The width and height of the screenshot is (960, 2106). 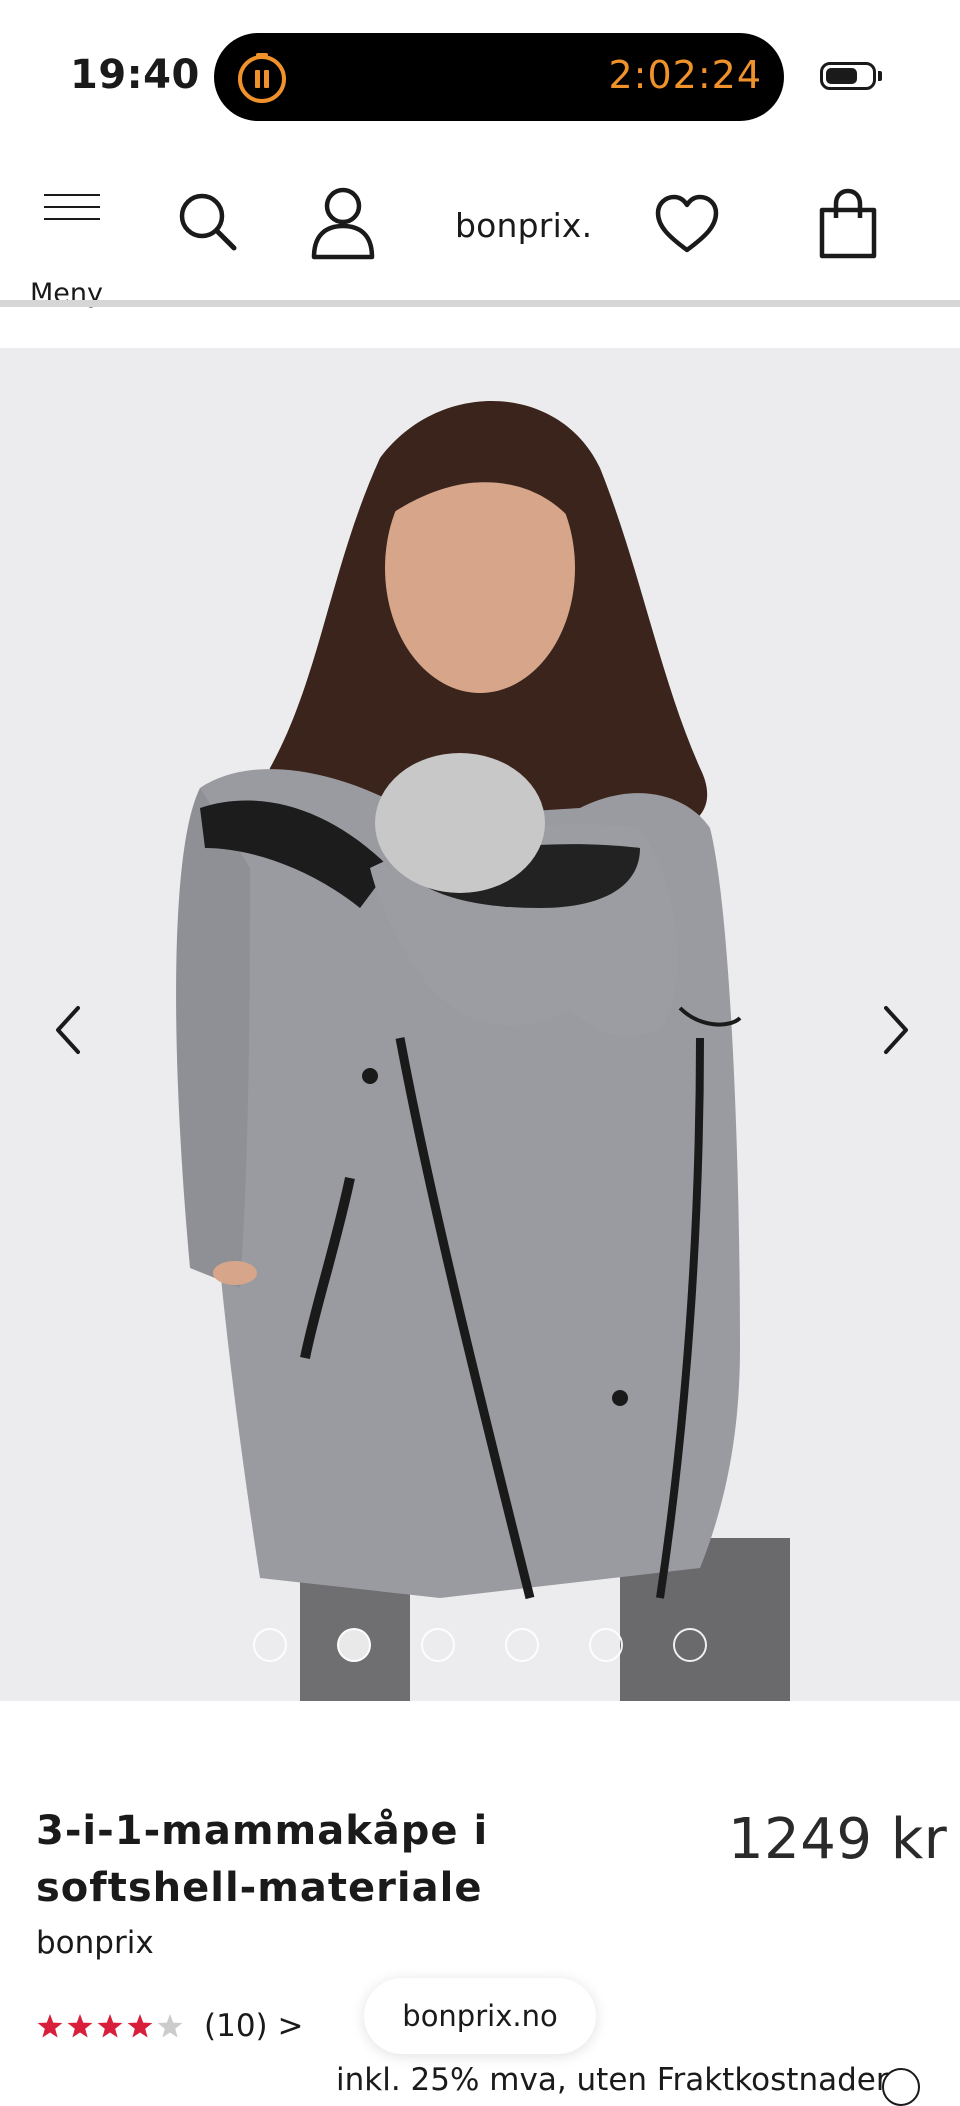 What do you see at coordinates (262, 1859) in the screenshot?
I see `product-title: 3-i-1-mammakåpe i softshell-materiale` at bounding box center [262, 1859].